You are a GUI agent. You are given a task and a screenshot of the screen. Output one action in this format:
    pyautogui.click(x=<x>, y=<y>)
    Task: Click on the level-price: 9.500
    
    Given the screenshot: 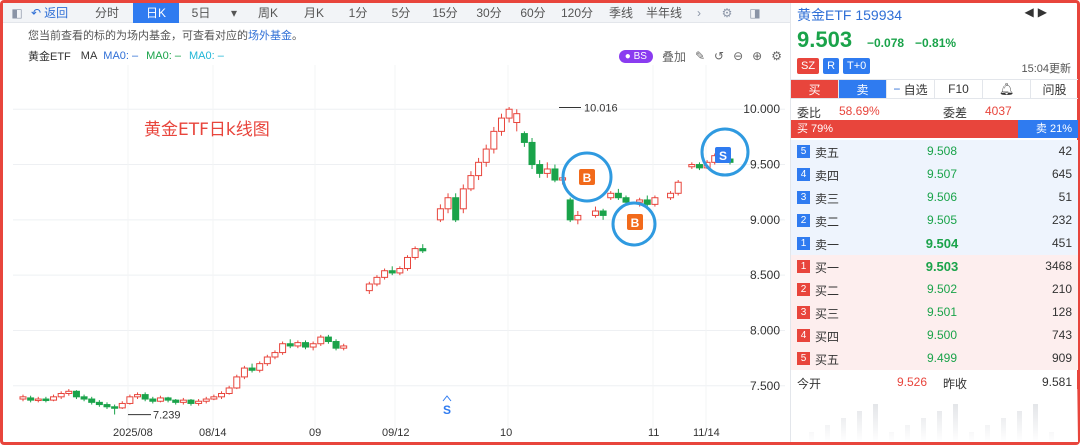 What is the action you would take?
    pyautogui.click(x=942, y=335)
    